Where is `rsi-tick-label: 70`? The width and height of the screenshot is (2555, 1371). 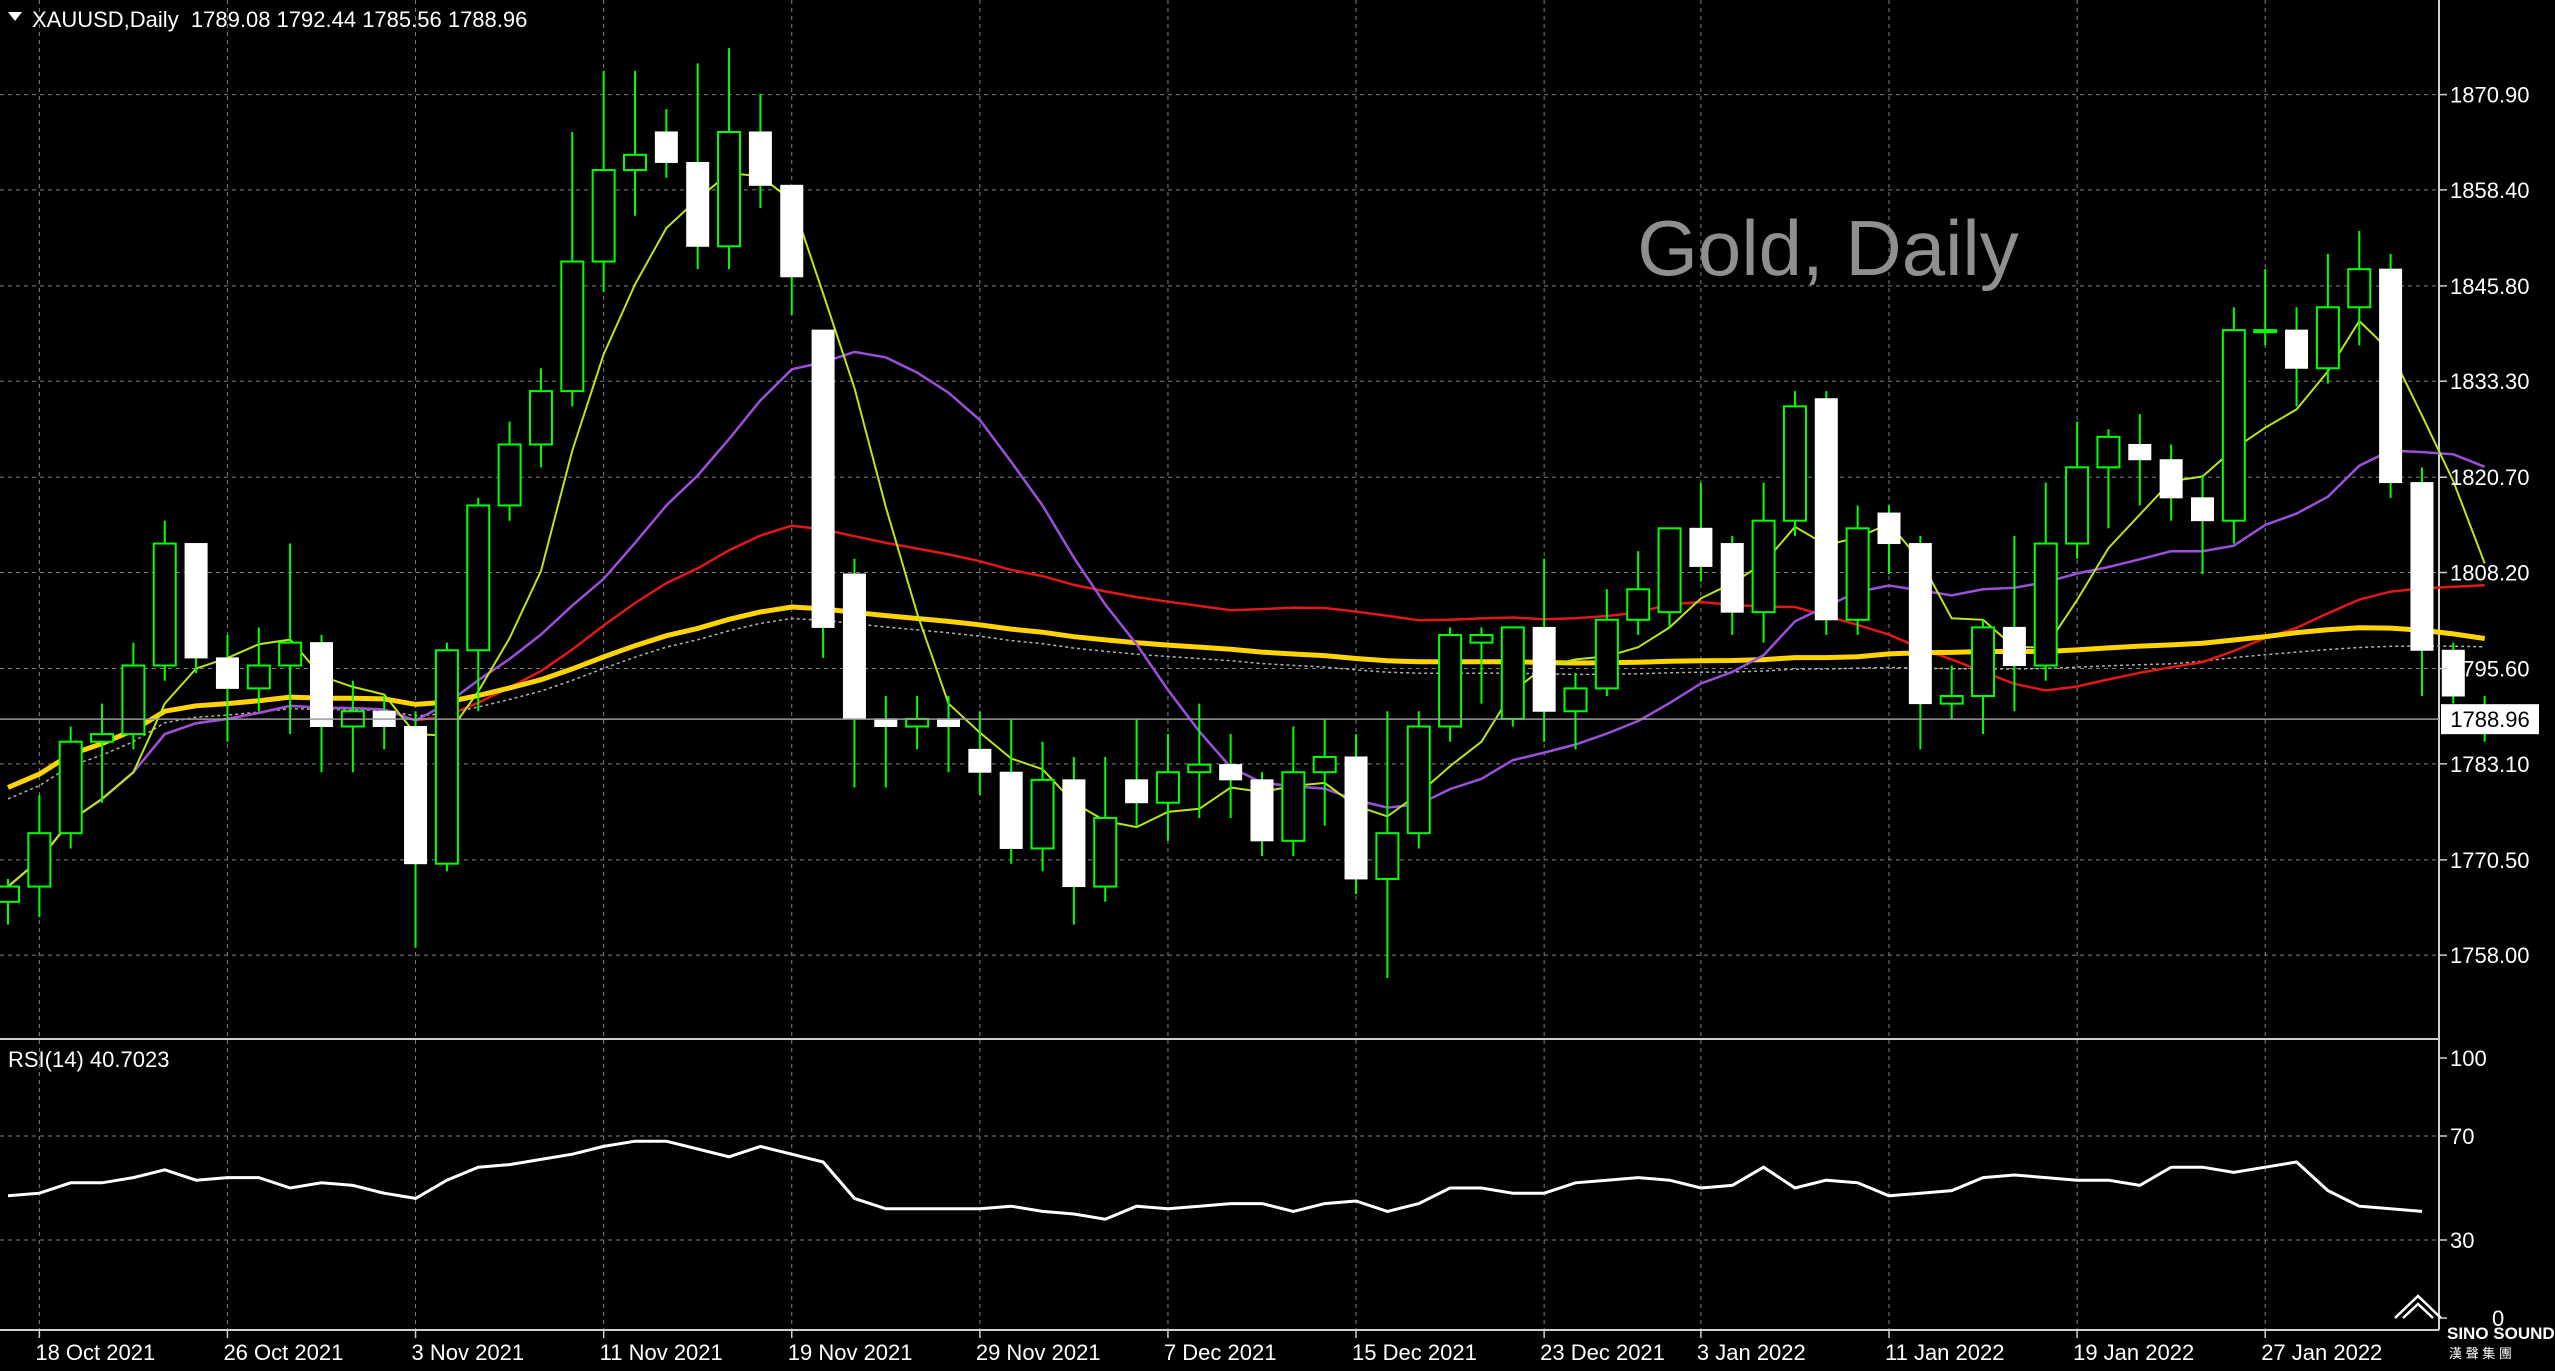 rsi-tick-label: 70 is located at coordinates (2462, 1136).